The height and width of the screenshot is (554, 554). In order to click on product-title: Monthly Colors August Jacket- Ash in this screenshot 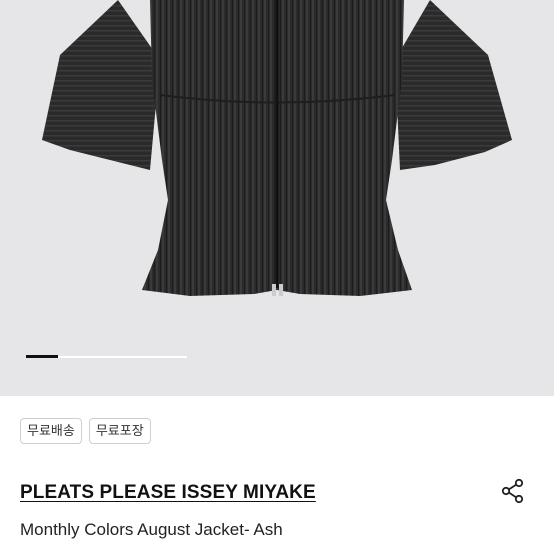, I will do `click(151, 529)`.